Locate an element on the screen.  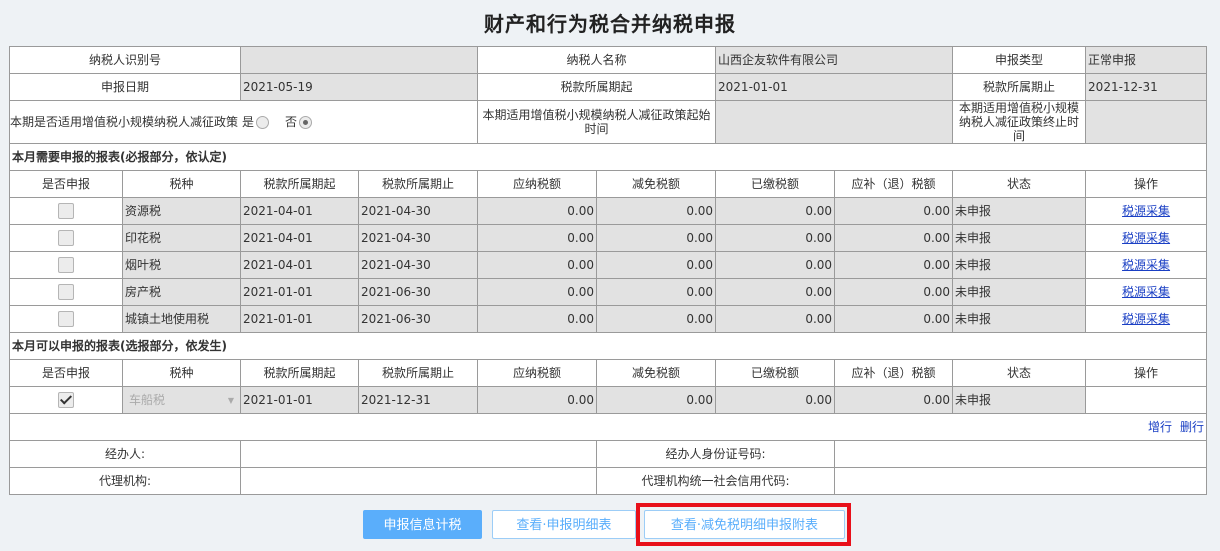
page-title: 财产和行为税合并纳税申报 is located at coordinates (610, 24).